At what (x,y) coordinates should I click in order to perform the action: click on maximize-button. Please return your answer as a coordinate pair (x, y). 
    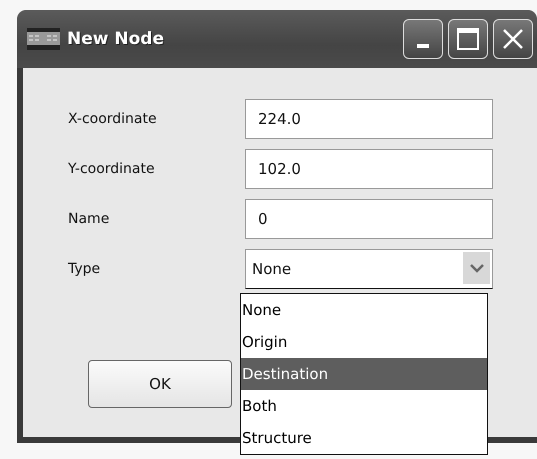
    Looking at the image, I should click on (468, 39).